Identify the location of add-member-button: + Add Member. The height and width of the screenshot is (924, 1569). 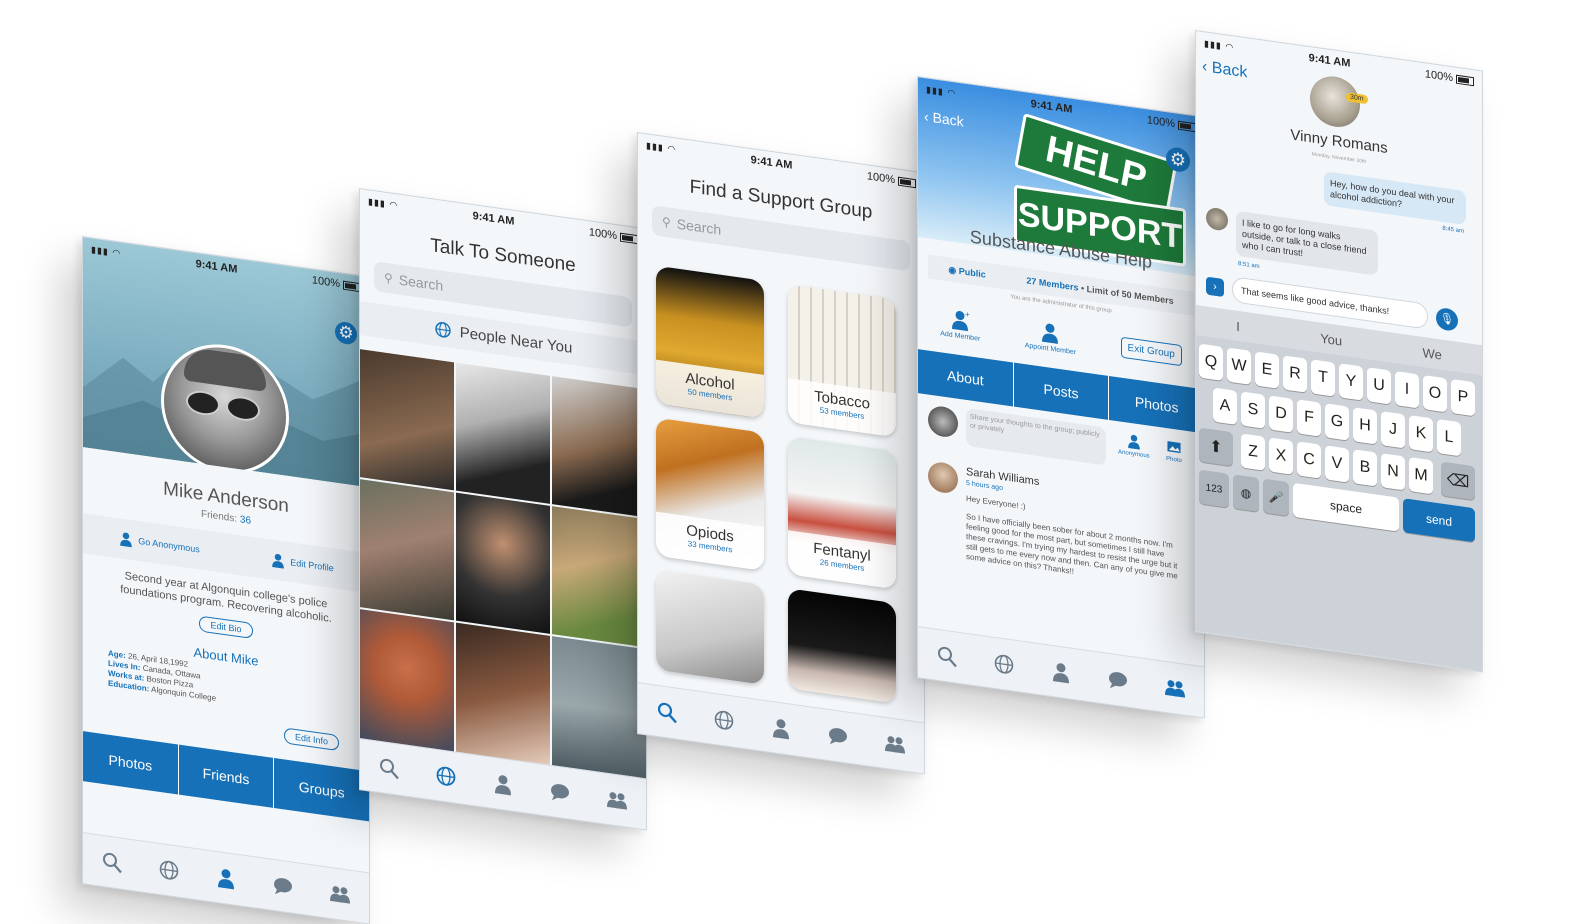
(960, 324).